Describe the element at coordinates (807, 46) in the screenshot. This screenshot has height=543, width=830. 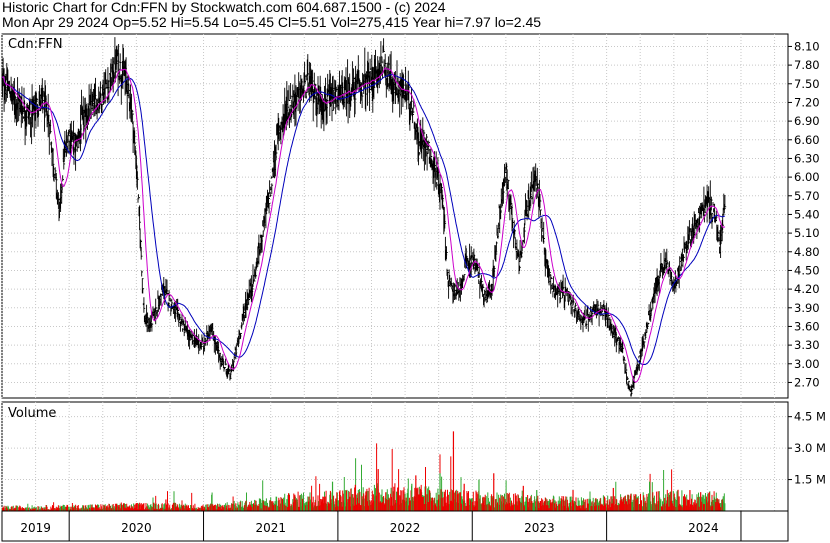
I see `price-tick-label: 8.10` at that location.